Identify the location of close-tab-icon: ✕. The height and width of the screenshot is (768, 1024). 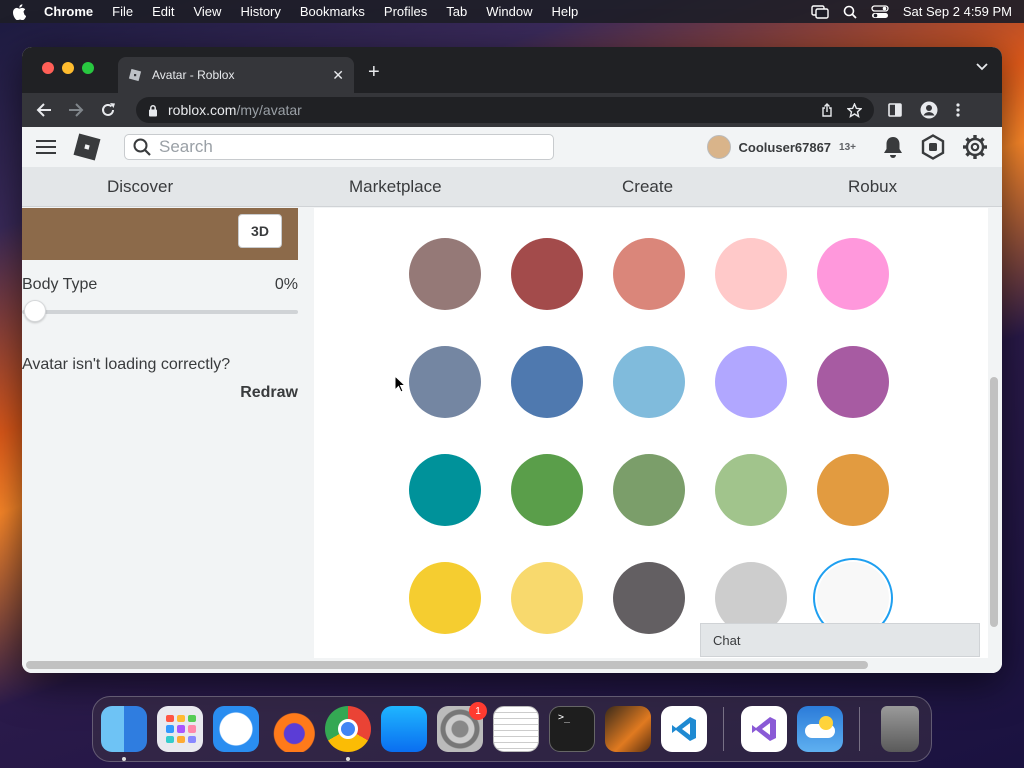
(338, 75).